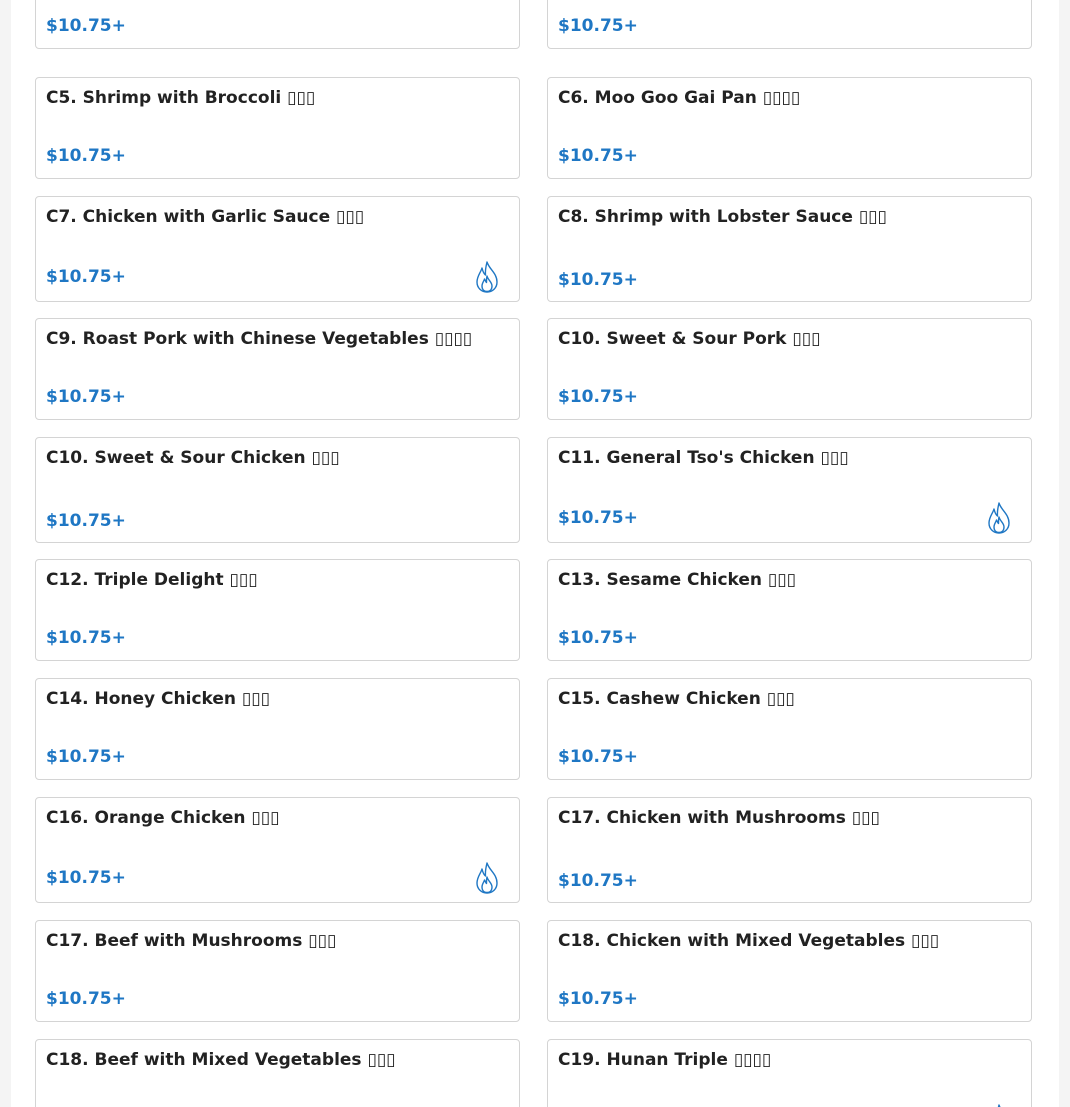 Image resolution: width=1070 pixels, height=1107 pixels. What do you see at coordinates (789, 729) in the screenshot?
I see `menu-item-card: C15. Cashew Chicken ▯▯▯ $10.75+` at bounding box center [789, 729].